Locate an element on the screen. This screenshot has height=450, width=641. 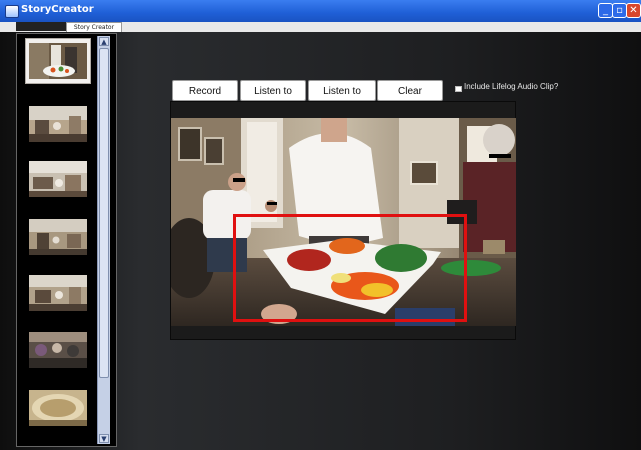
thumbnail-scrollbar: ▲ ▼ is located at coordinates (103, 240).